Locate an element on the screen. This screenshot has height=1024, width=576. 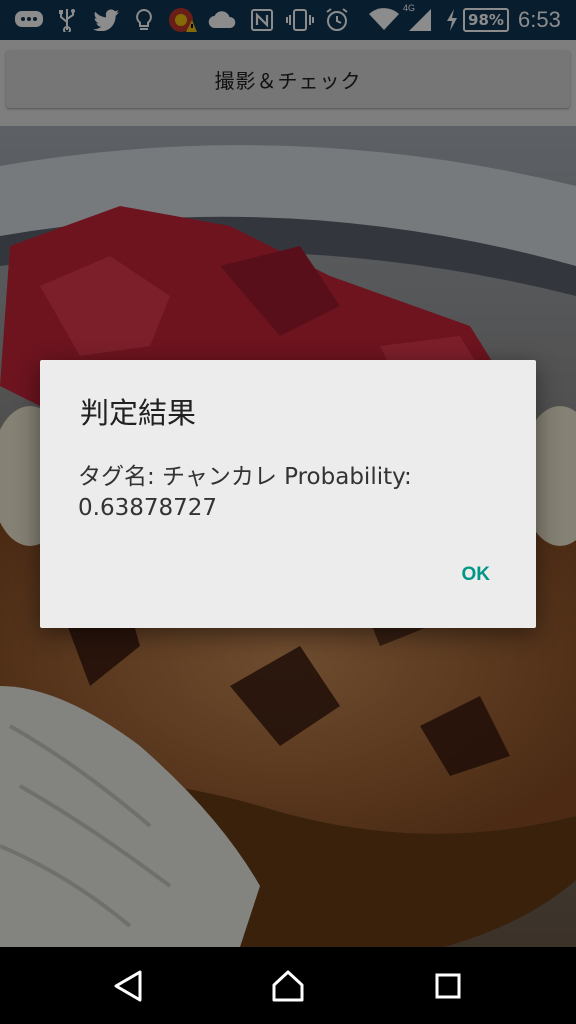
back-button is located at coordinates (128, 985).